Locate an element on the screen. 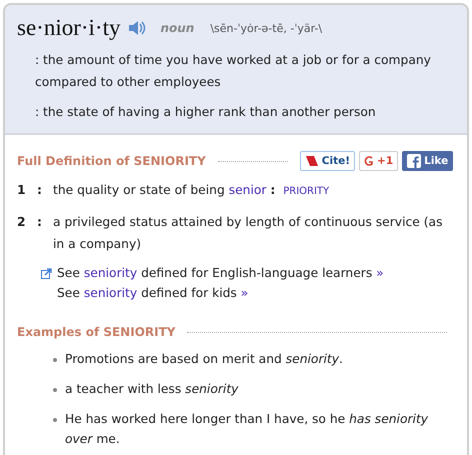 Image resolution: width=472 pixels, height=455 pixels. part-of-speech: noun is located at coordinates (177, 28).